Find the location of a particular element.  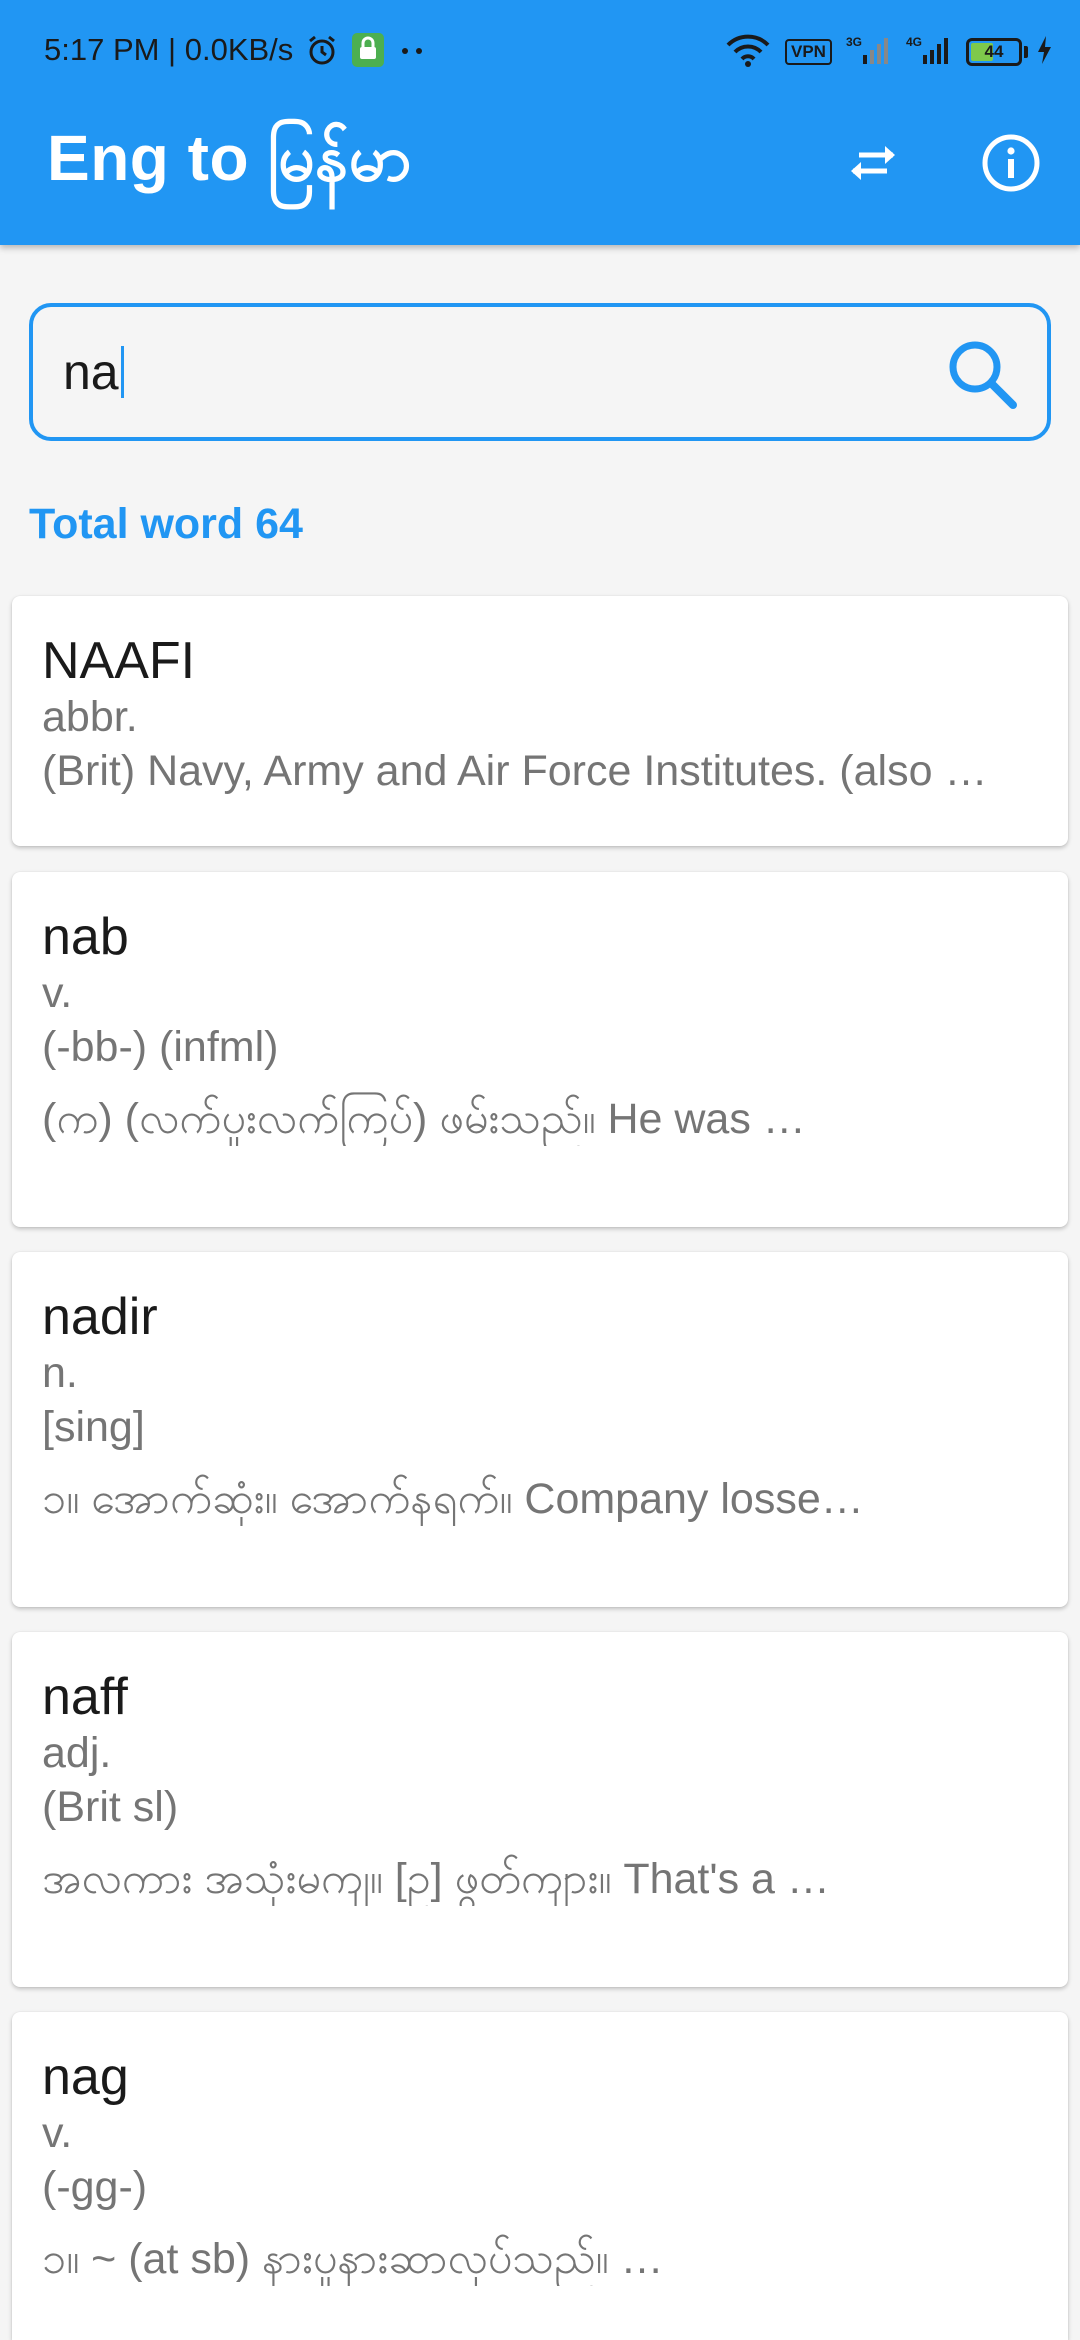

swap-arrows-icon is located at coordinates (873, 163).